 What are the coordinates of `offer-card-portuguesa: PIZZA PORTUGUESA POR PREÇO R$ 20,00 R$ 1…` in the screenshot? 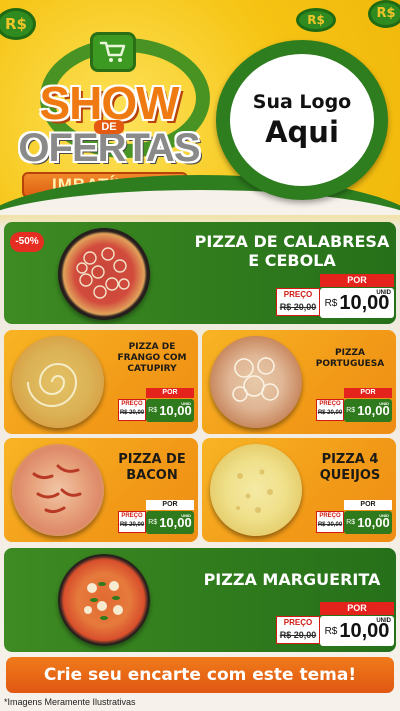 It's located at (299, 382).